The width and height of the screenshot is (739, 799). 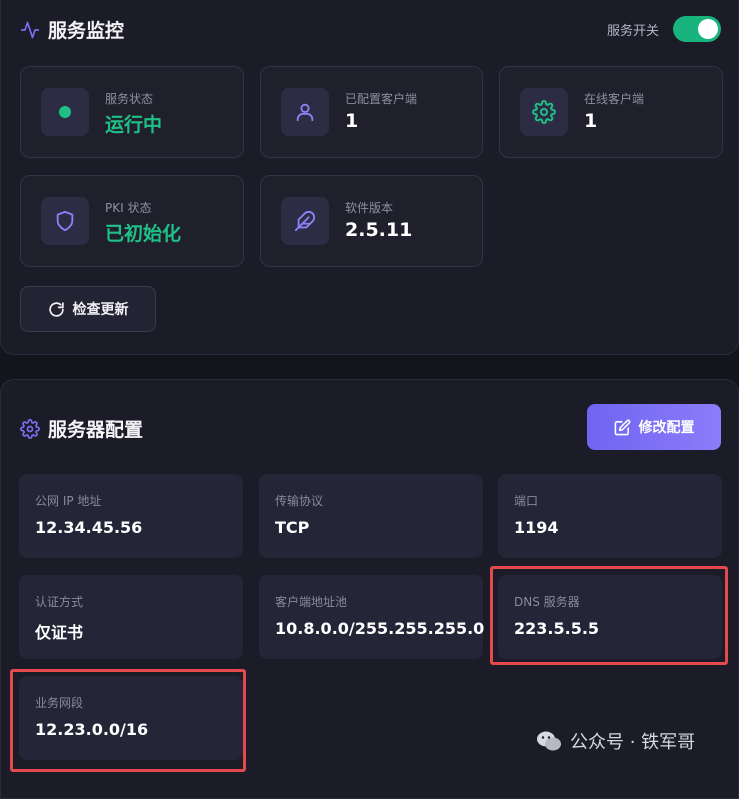 What do you see at coordinates (30, 29) in the screenshot?
I see `activity-icon` at bounding box center [30, 29].